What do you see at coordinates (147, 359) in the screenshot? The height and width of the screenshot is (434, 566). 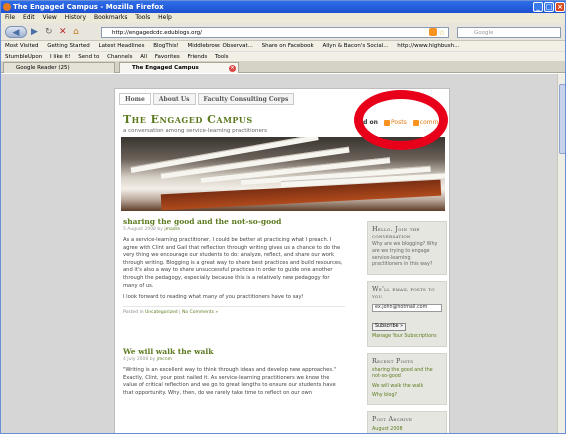 I see `post-date: 4 July 2008 by jmcnm` at bounding box center [147, 359].